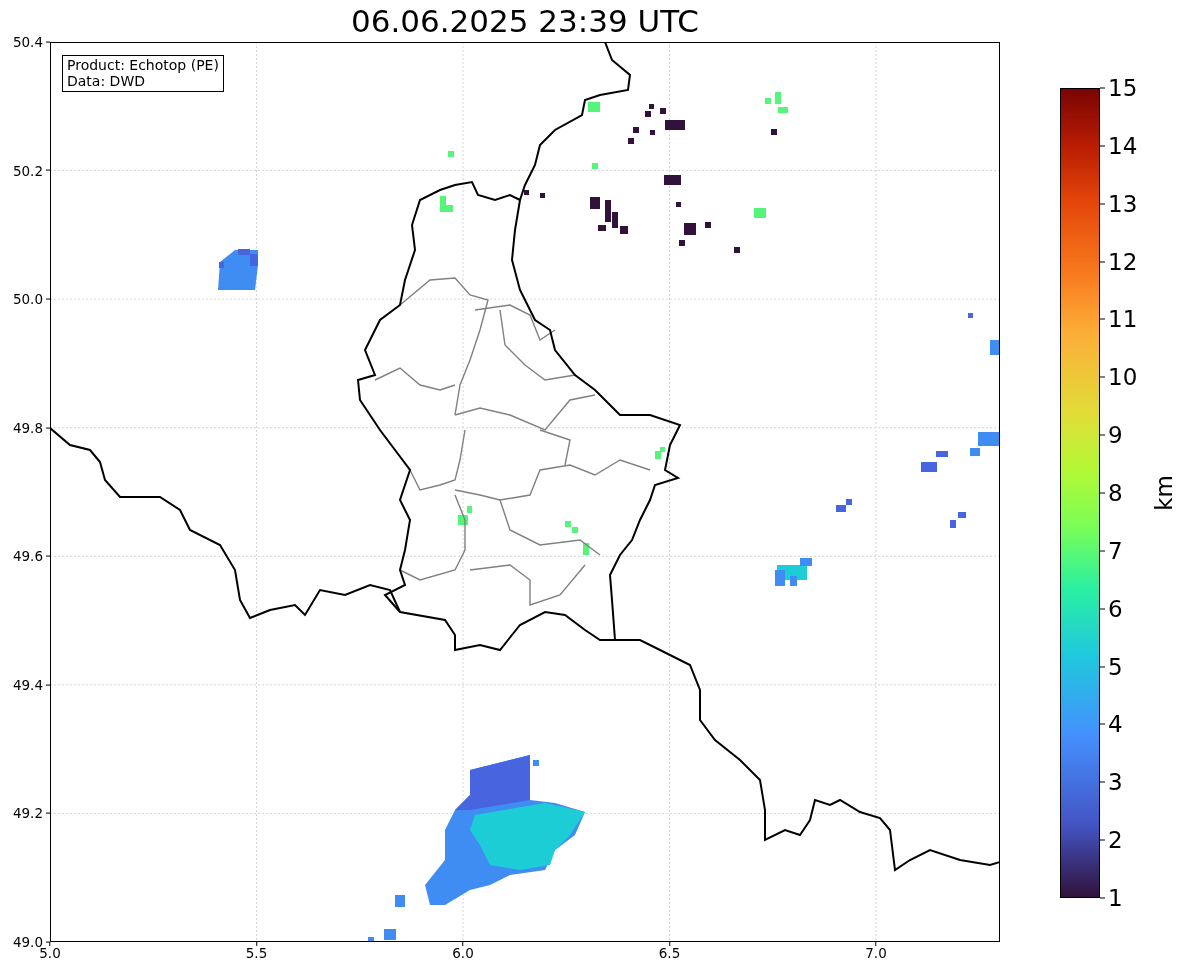 This screenshot has height=976, width=1178. What do you see at coordinates (1115, 609) in the screenshot?
I see `colorbar-tick-label: 6` at bounding box center [1115, 609].